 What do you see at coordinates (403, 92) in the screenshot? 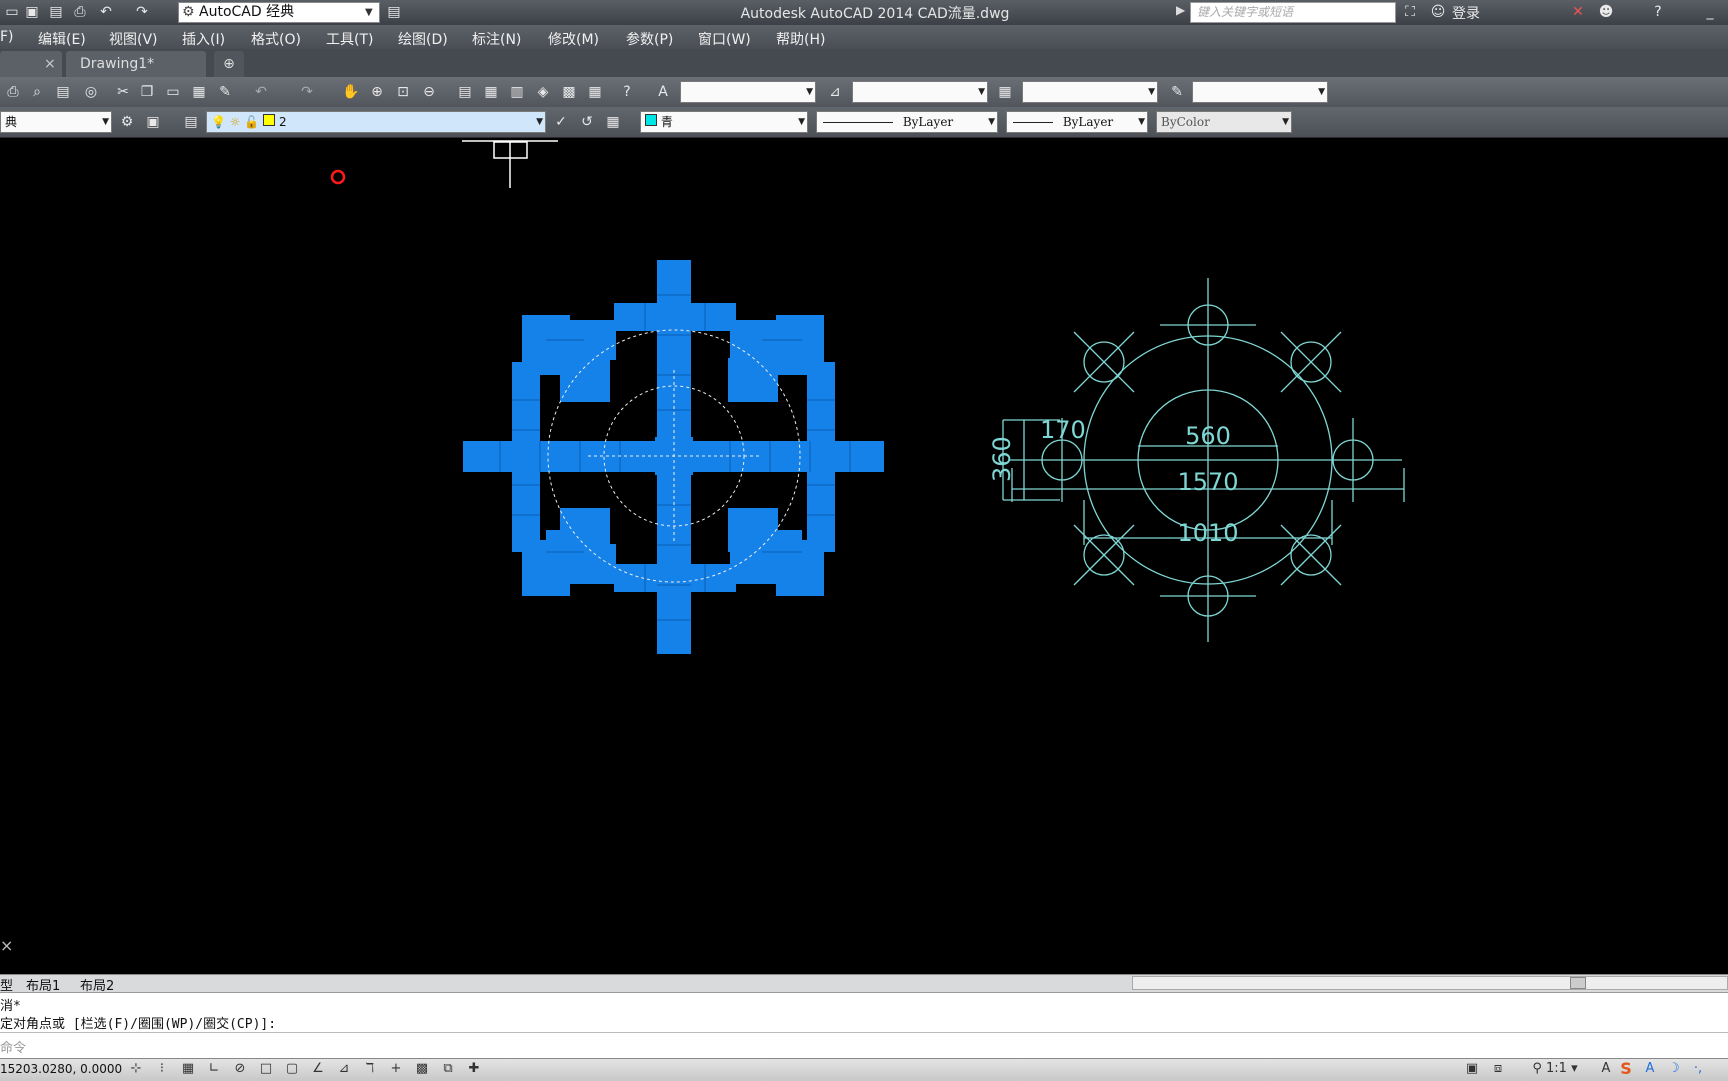
I see `zoom-window-icon: ⊡` at bounding box center [403, 92].